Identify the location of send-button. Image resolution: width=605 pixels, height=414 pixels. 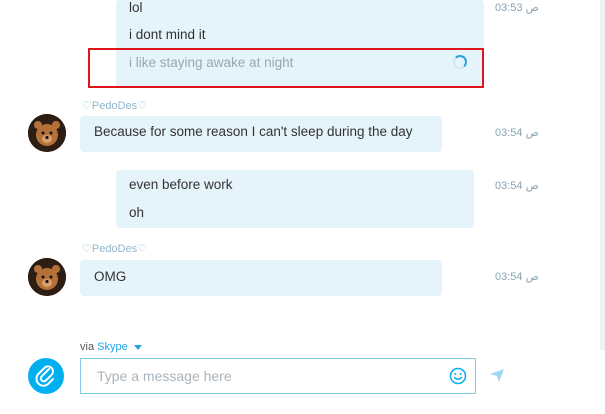
(497, 375).